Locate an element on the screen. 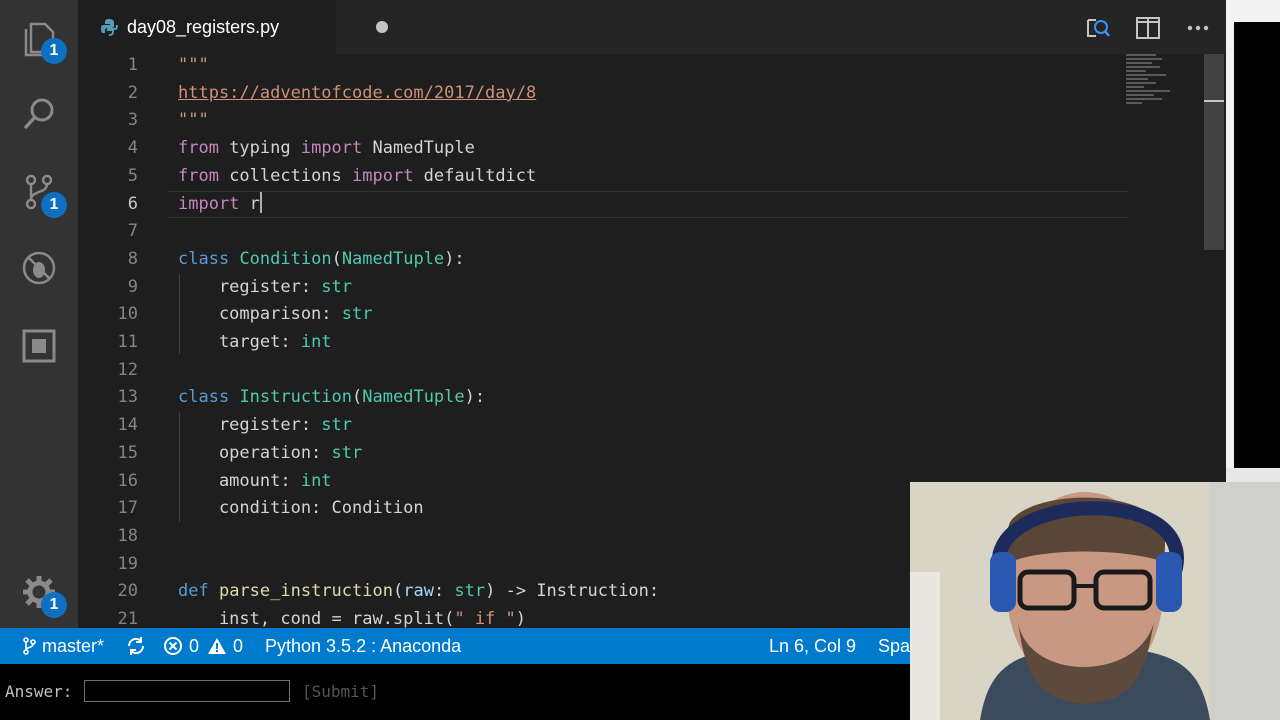  problems-indicator: 0 0 is located at coordinates (203, 646).